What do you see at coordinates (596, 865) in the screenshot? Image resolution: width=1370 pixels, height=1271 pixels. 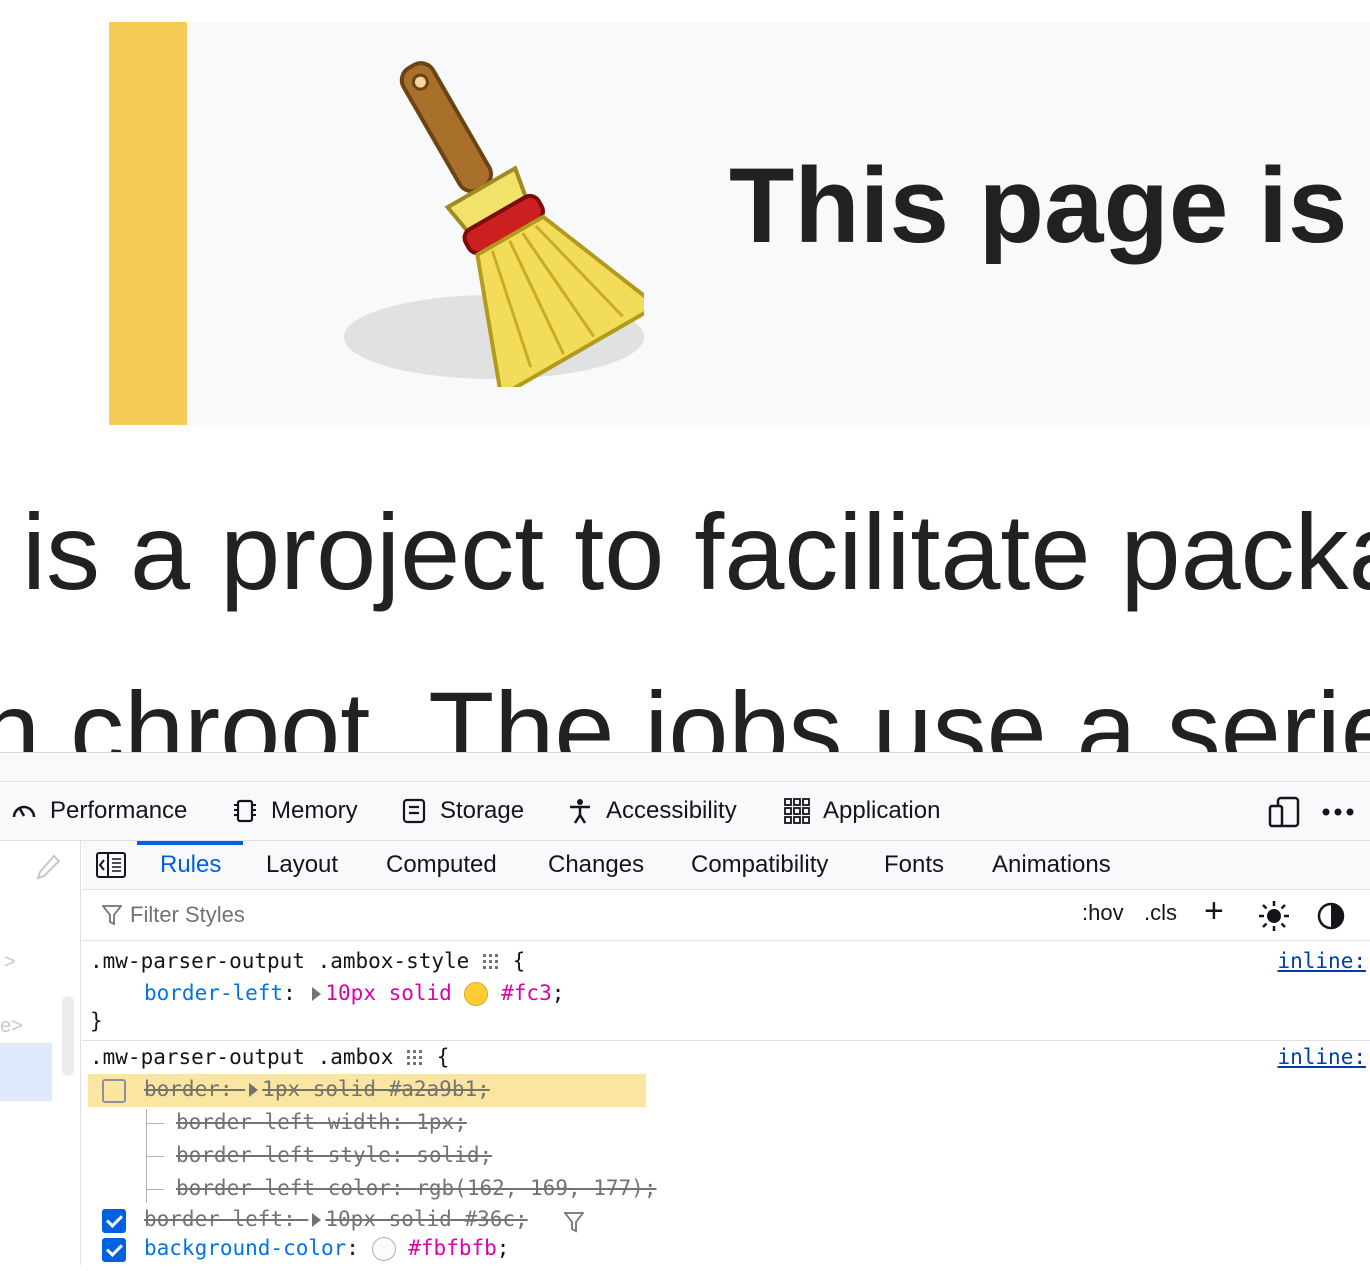 I see `tab-changes: Changes` at bounding box center [596, 865].